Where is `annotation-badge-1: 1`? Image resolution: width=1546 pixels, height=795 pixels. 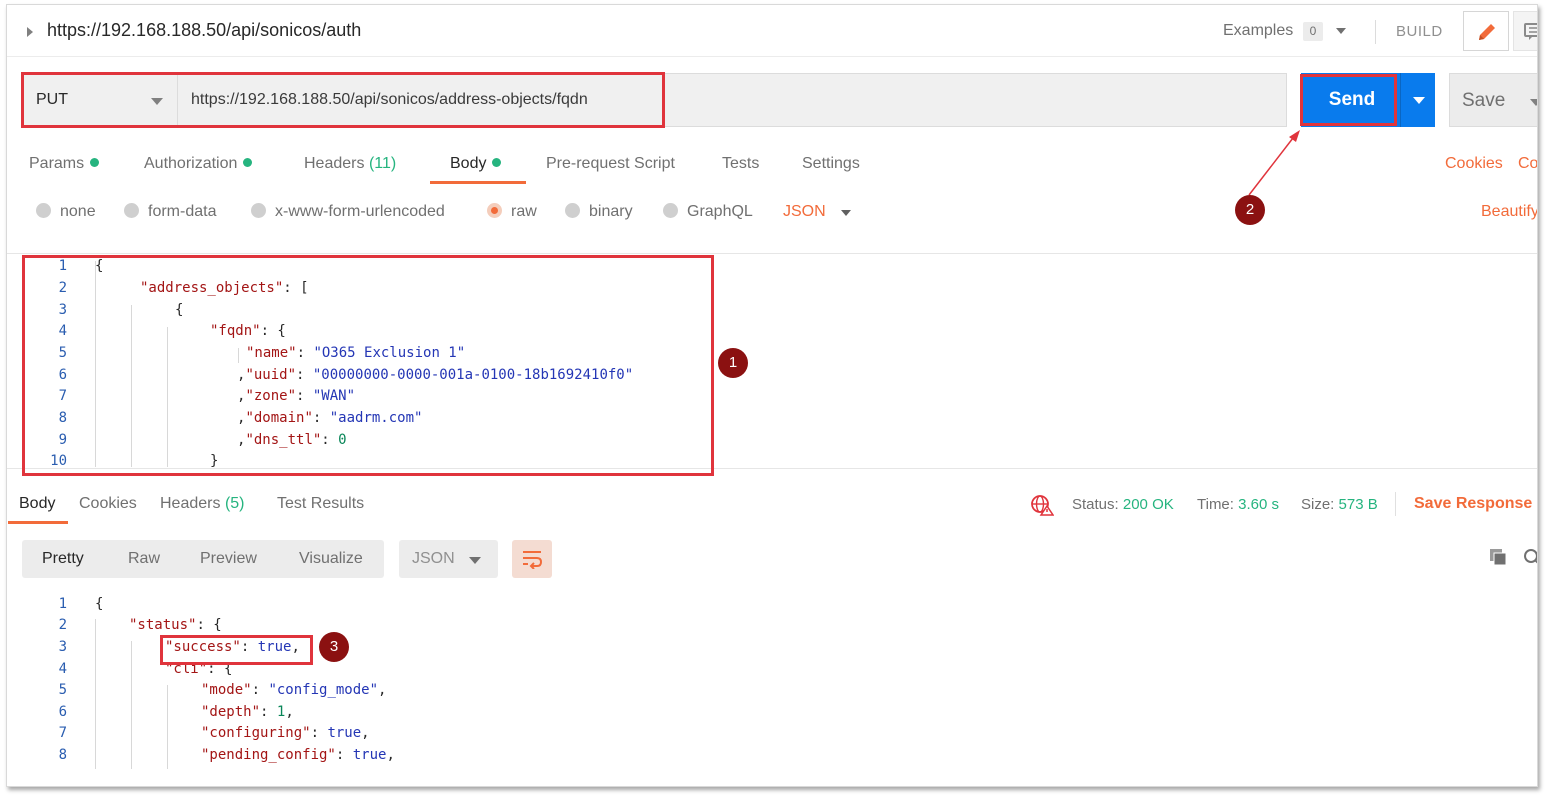
annotation-badge-1: 1 is located at coordinates (733, 363).